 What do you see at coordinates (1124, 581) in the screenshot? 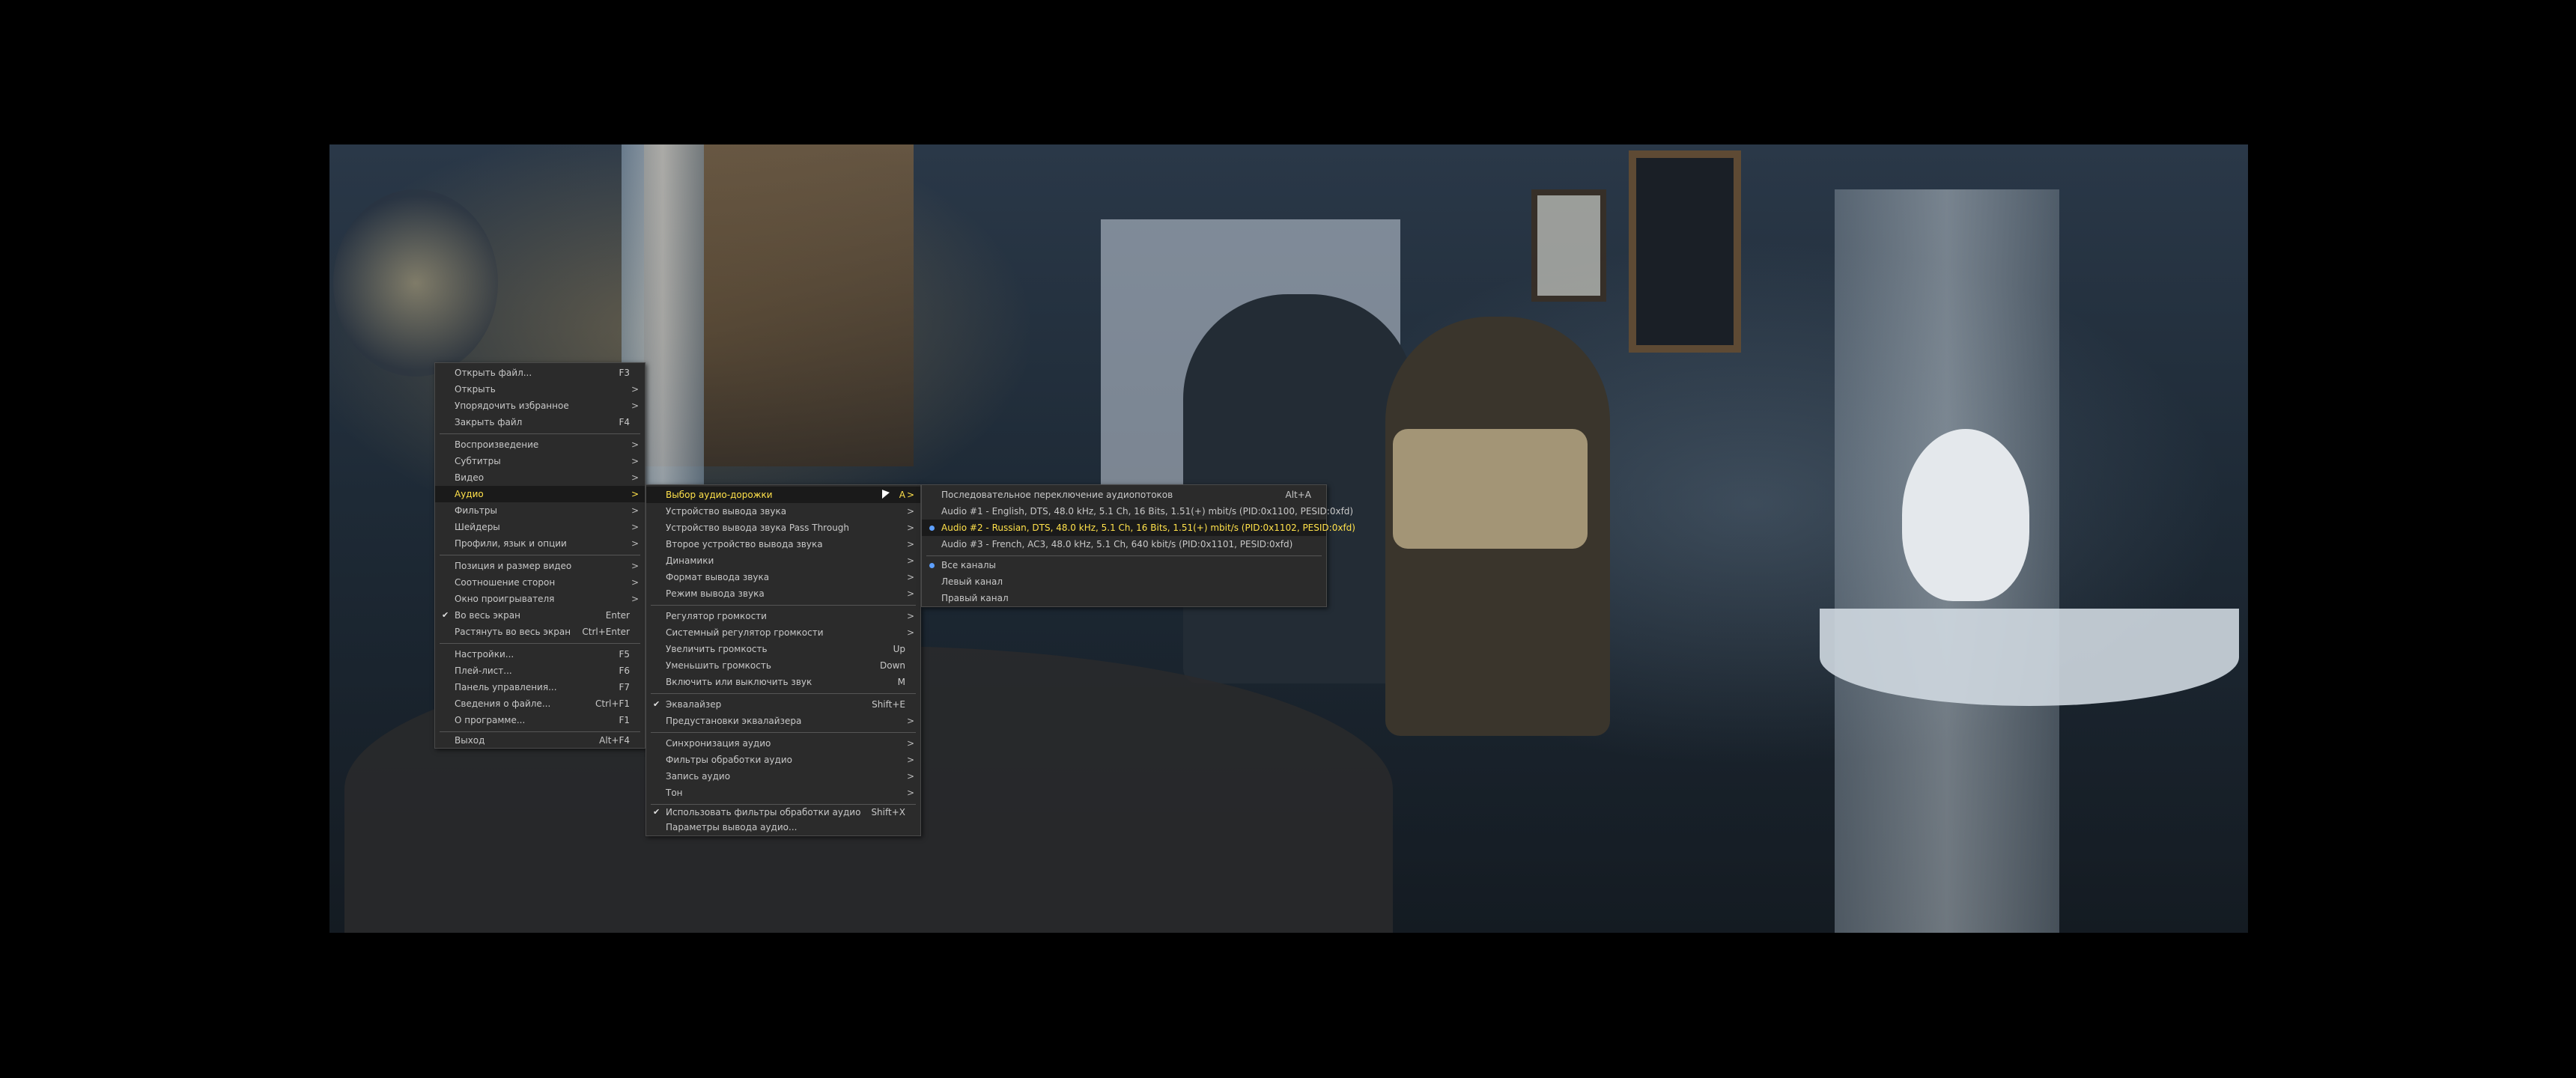
I see `menu-item-left-channel: Левый канал` at bounding box center [1124, 581].